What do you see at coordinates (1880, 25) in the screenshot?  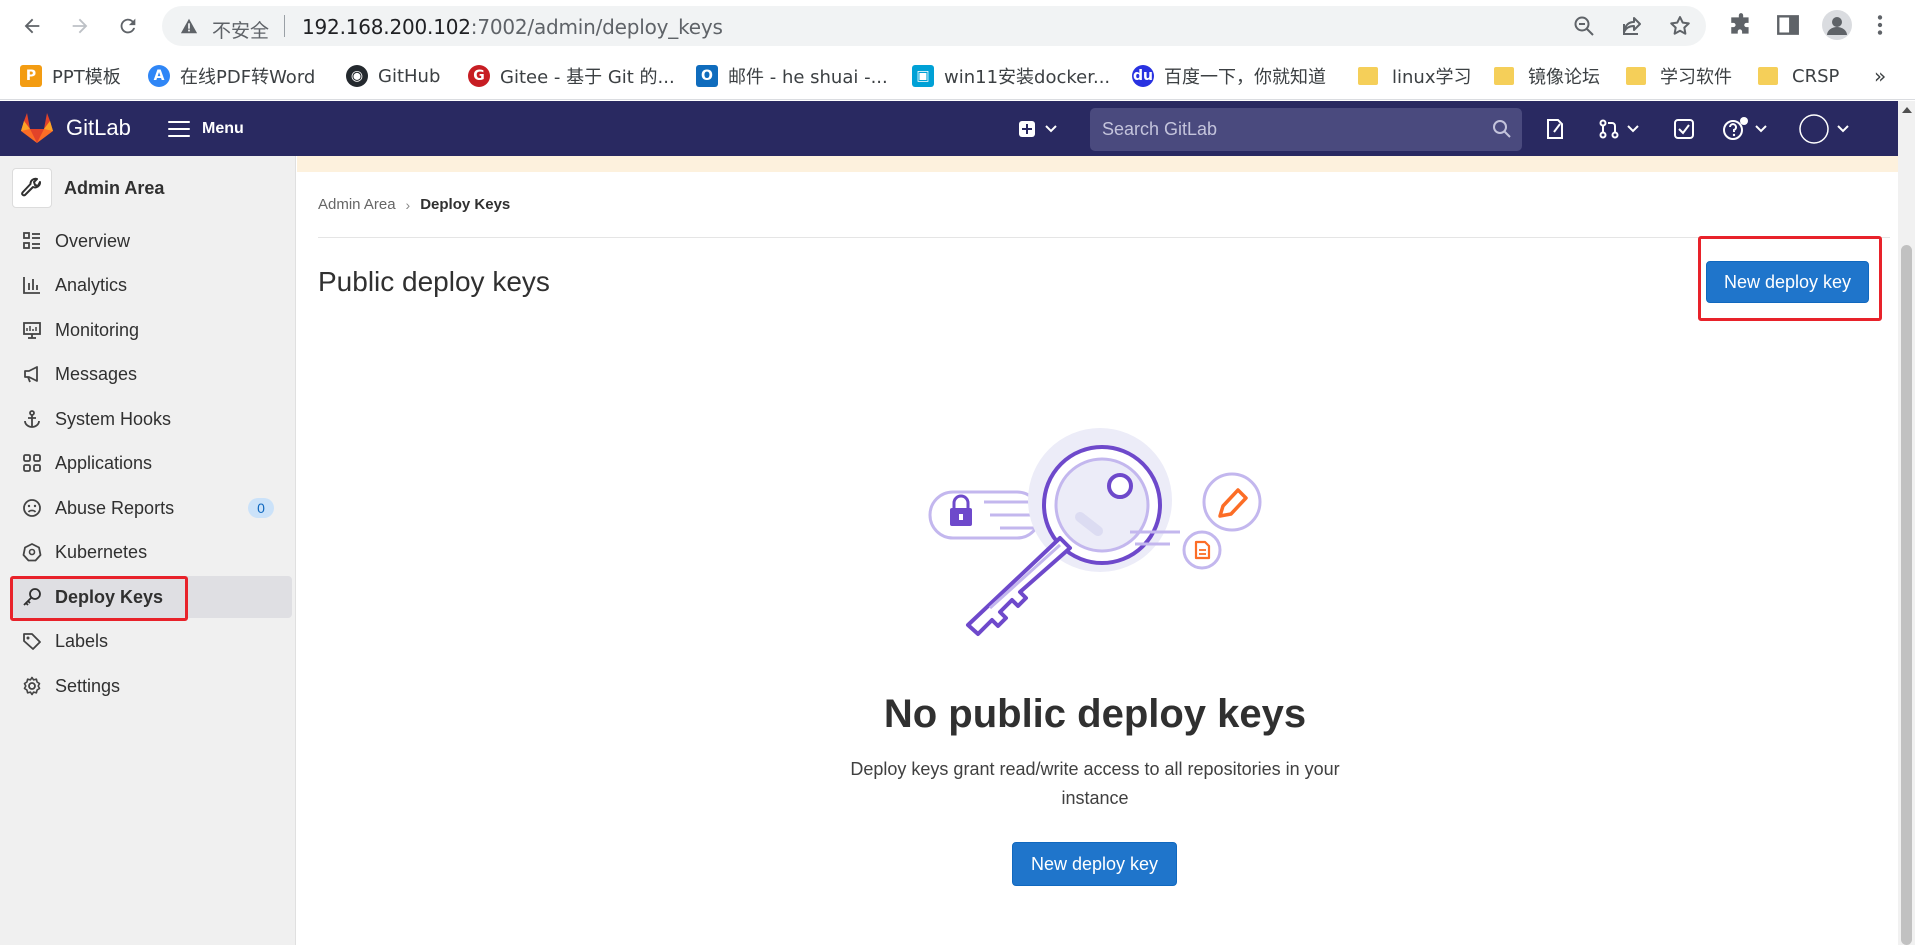 I see `more-vert-icon` at bounding box center [1880, 25].